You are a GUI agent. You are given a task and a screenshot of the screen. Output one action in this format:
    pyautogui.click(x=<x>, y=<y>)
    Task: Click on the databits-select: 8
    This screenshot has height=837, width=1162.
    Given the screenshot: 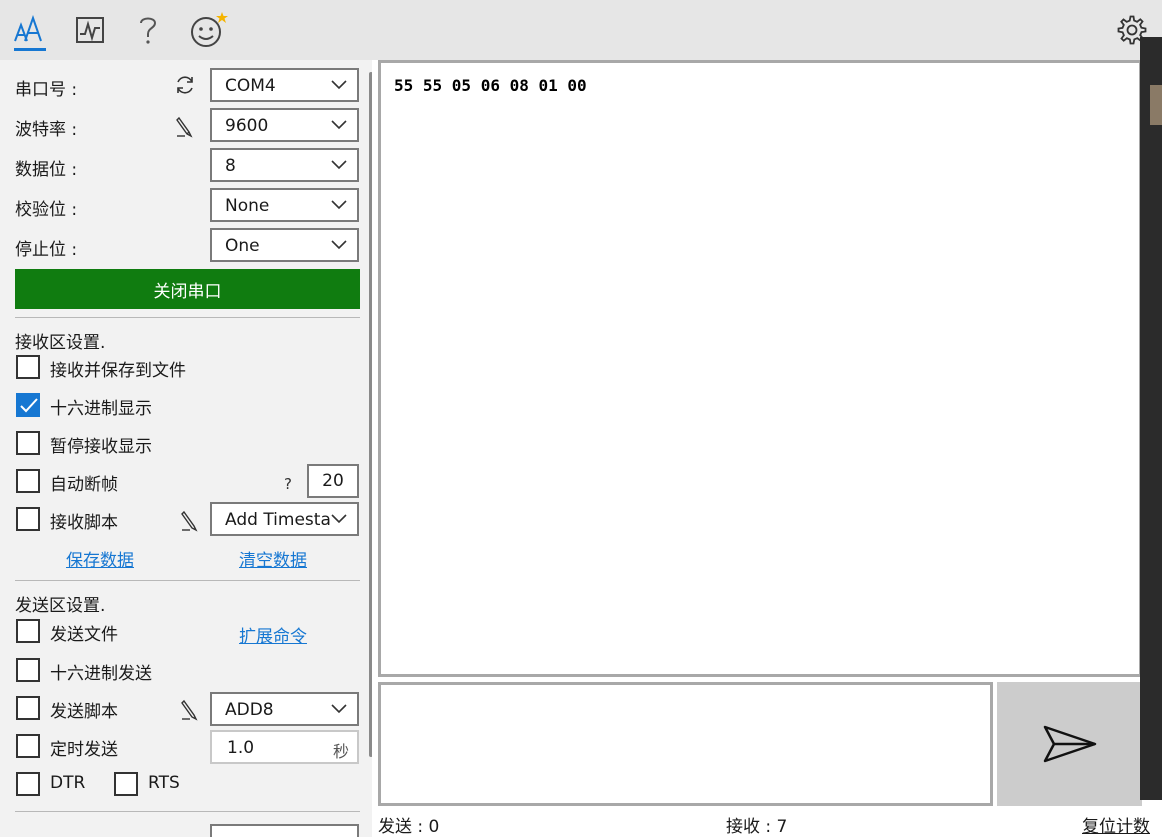 What is the action you would take?
    pyautogui.click(x=284, y=165)
    